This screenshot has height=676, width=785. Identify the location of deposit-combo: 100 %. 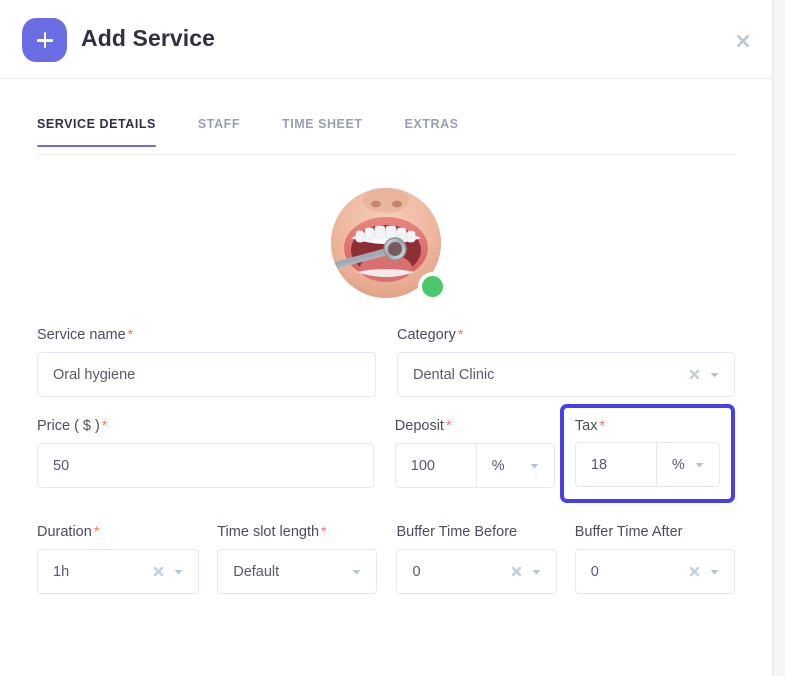
(474, 465).